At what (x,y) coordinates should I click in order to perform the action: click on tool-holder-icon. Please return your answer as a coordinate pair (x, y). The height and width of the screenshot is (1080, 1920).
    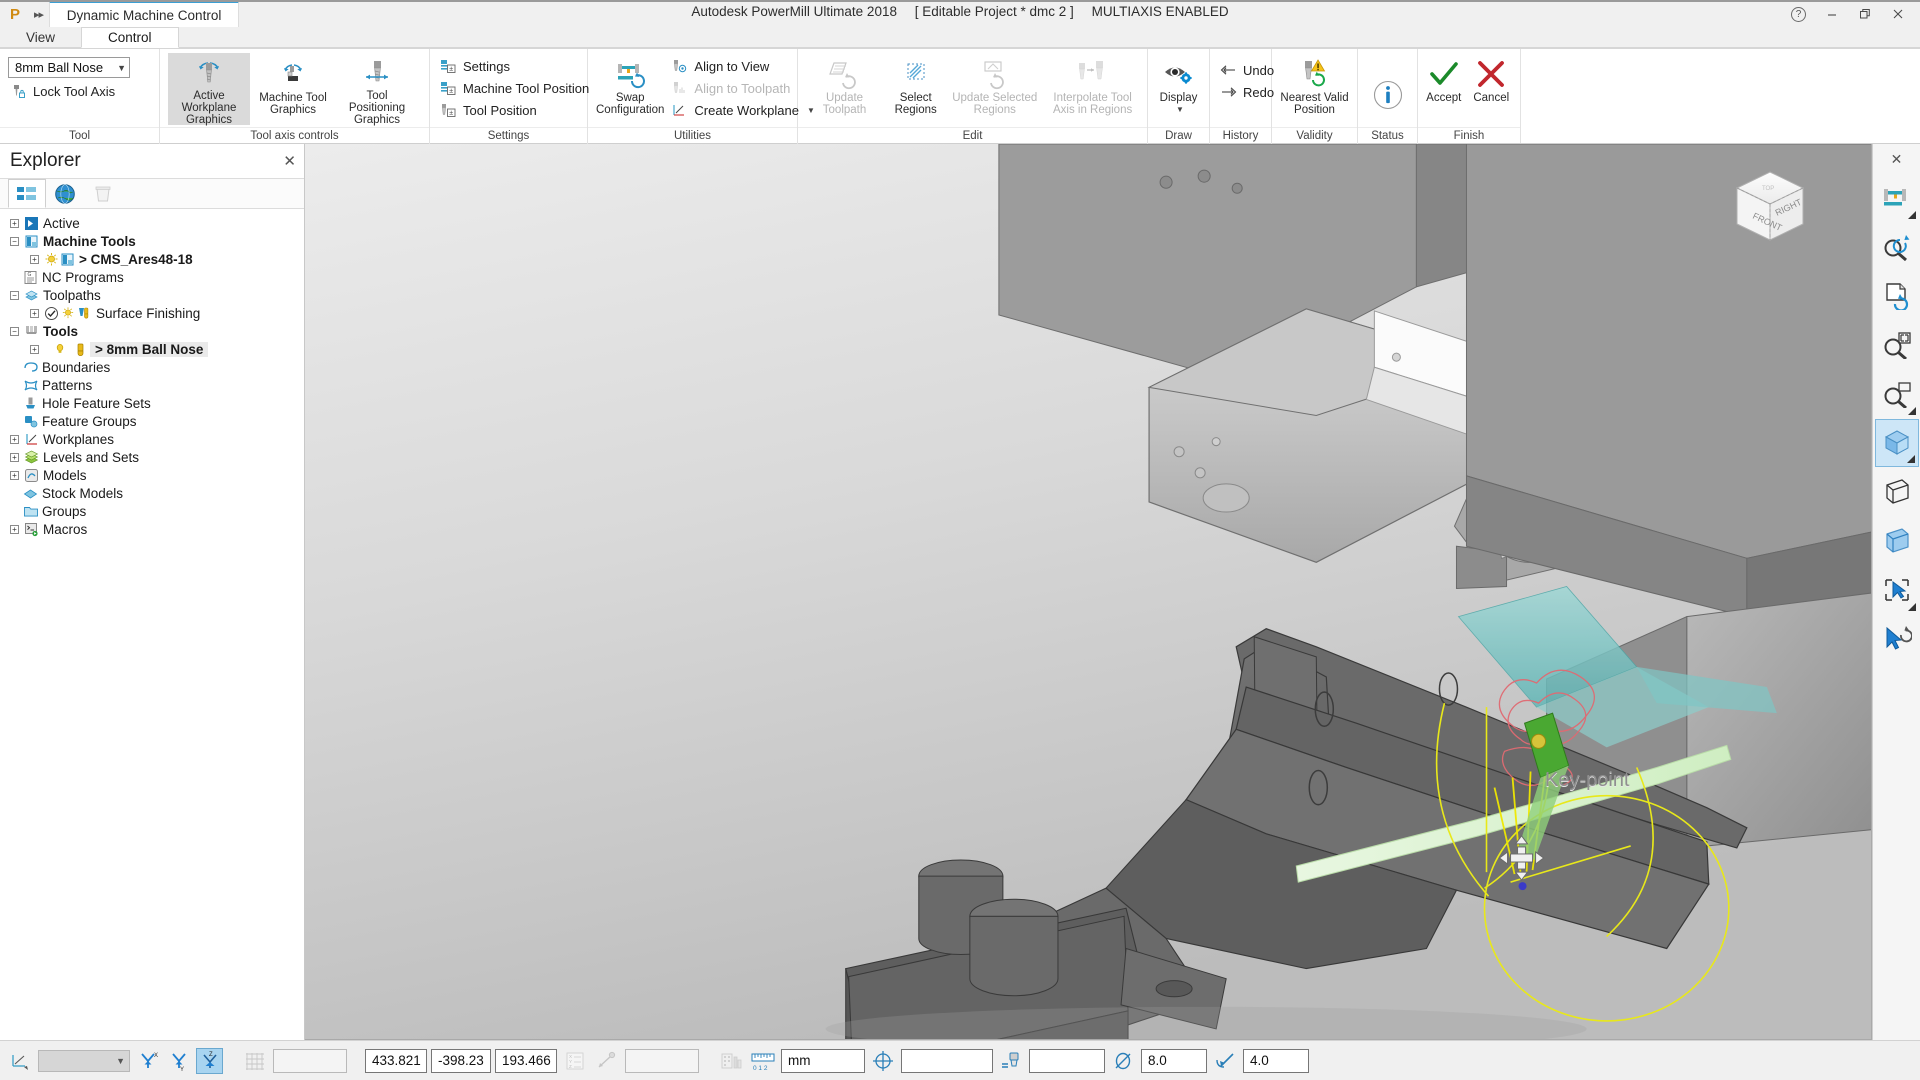
    Looking at the image, I should click on (1011, 1061).